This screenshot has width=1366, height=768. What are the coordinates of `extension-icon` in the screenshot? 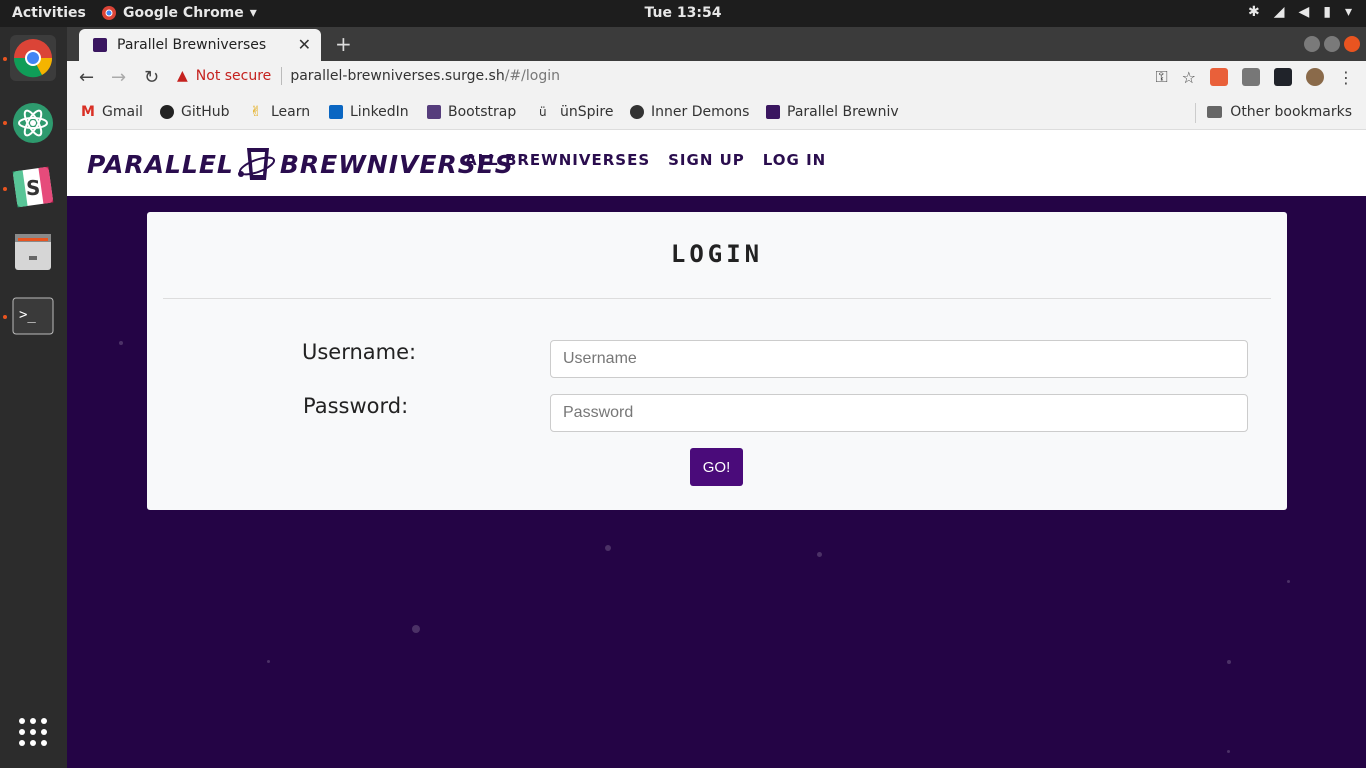 It's located at (1219, 77).